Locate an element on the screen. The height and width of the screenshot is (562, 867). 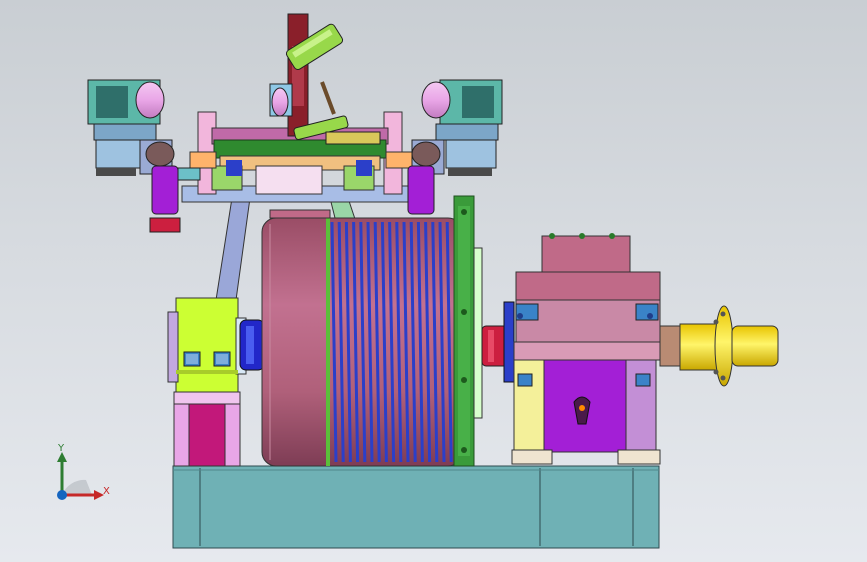
output-coupling is located at coordinates (719, 346).